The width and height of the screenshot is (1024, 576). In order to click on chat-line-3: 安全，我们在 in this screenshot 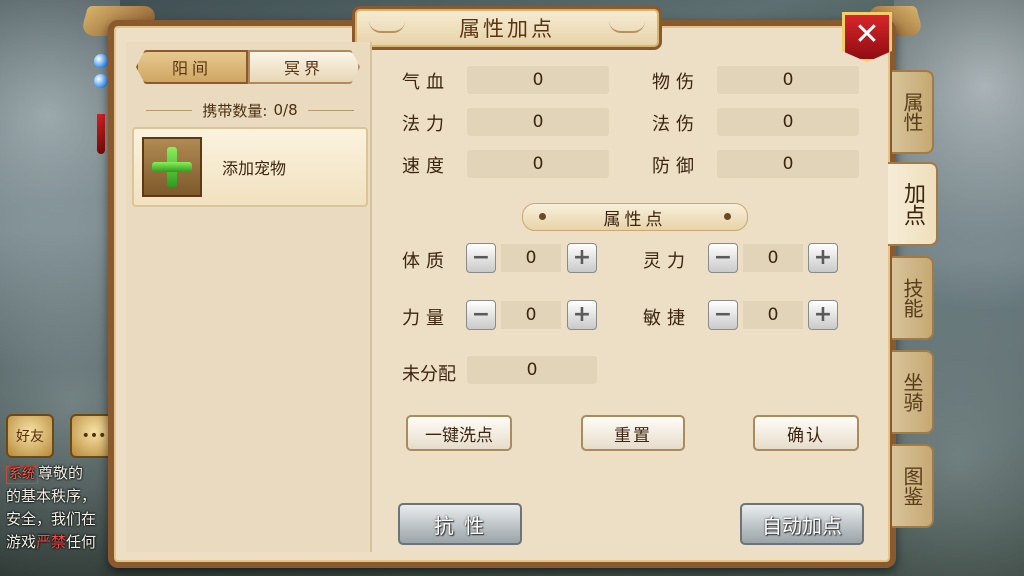, I will do `click(51, 519)`.